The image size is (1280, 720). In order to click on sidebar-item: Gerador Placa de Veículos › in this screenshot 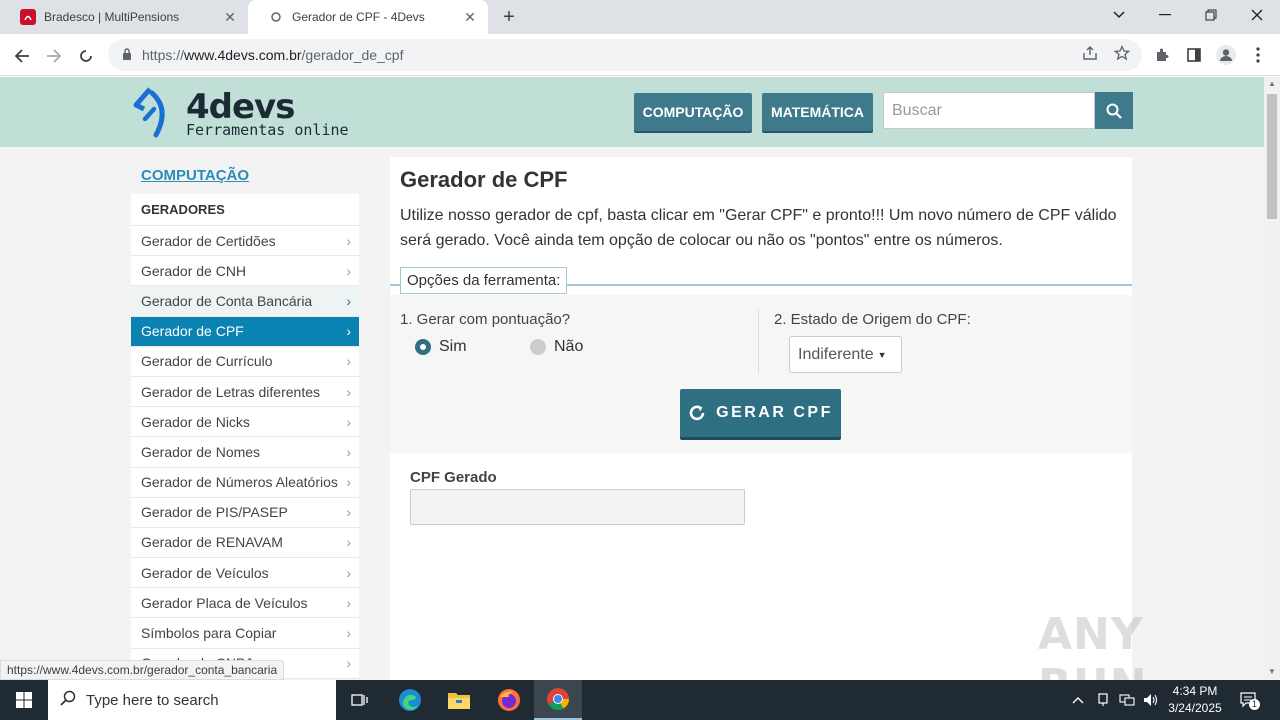, I will do `click(245, 603)`.